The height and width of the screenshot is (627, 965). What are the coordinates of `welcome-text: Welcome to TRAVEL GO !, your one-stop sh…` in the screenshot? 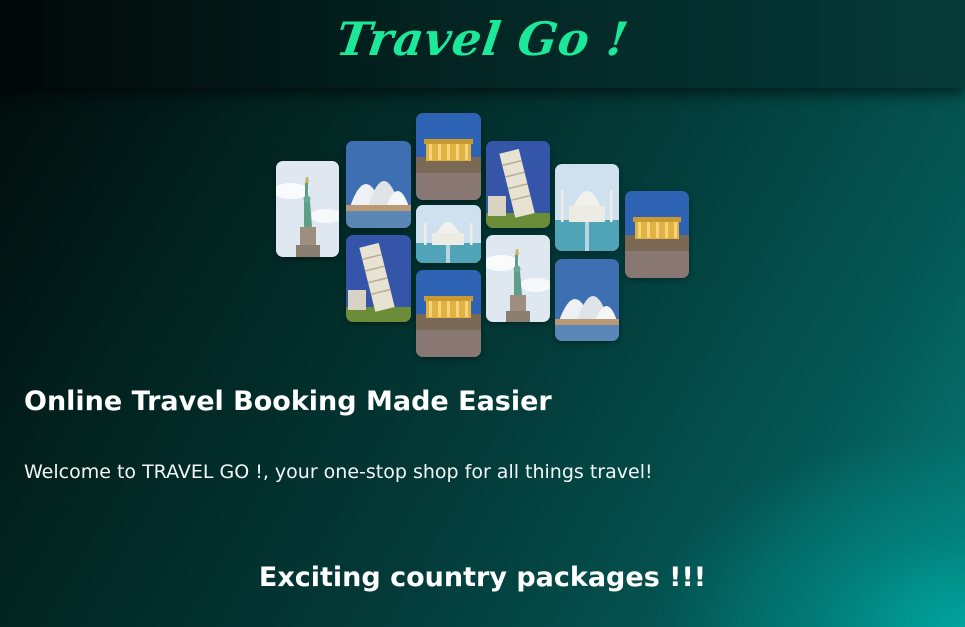 It's located at (338, 472).